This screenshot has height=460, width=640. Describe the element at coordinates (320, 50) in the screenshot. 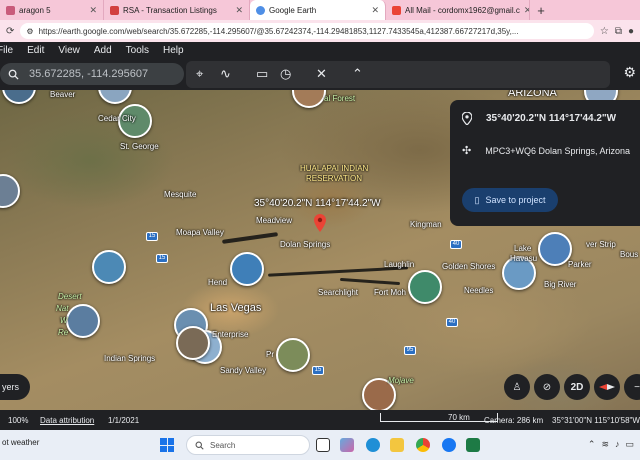

I see `earth-menu-bar: File Edit View Add Tools Help` at that location.